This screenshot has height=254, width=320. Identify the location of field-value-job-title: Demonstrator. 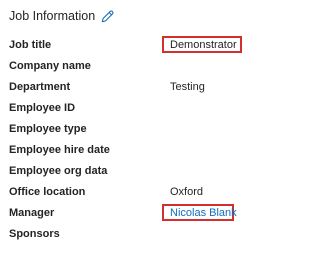
(203, 45).